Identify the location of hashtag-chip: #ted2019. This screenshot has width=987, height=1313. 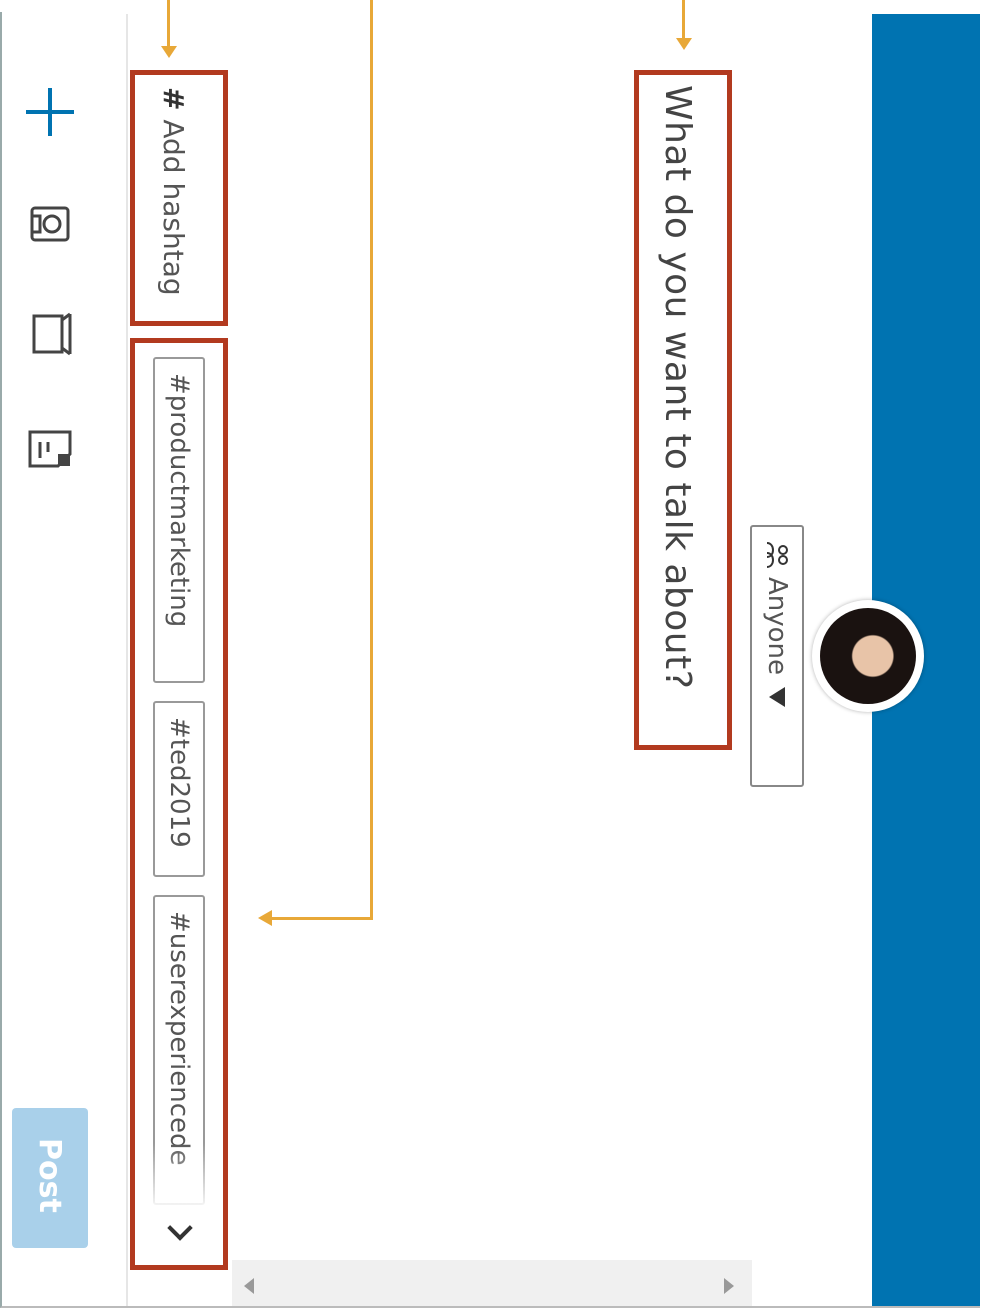
(179, 789).